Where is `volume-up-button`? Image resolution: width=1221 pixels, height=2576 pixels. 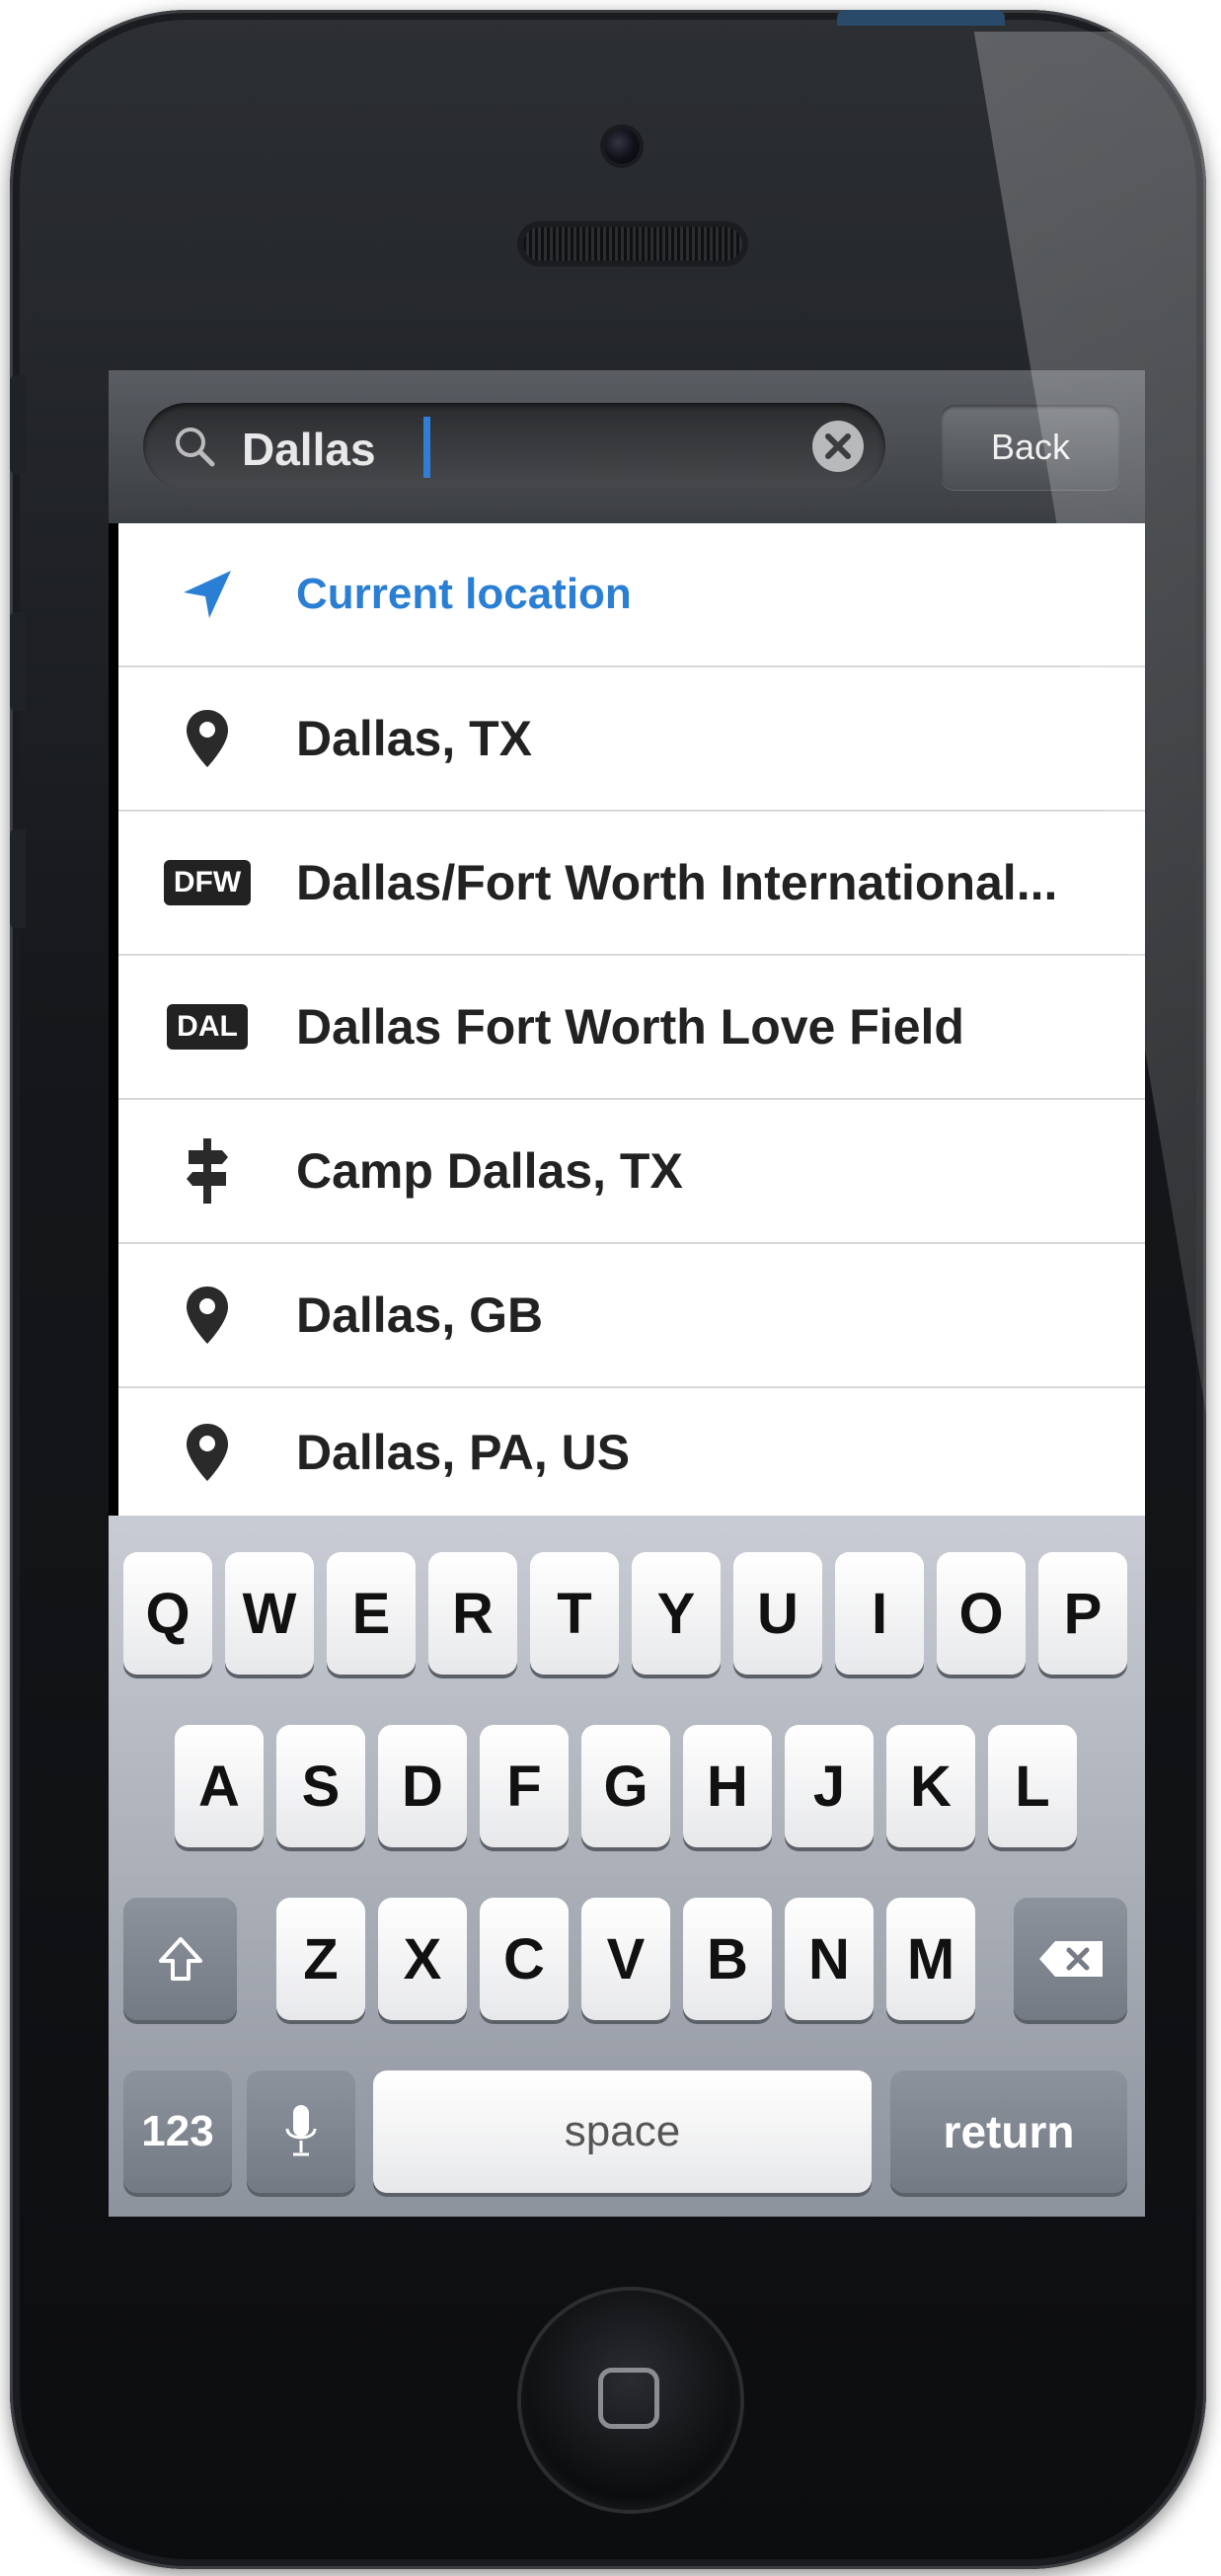 volume-up-button is located at coordinates (18, 661).